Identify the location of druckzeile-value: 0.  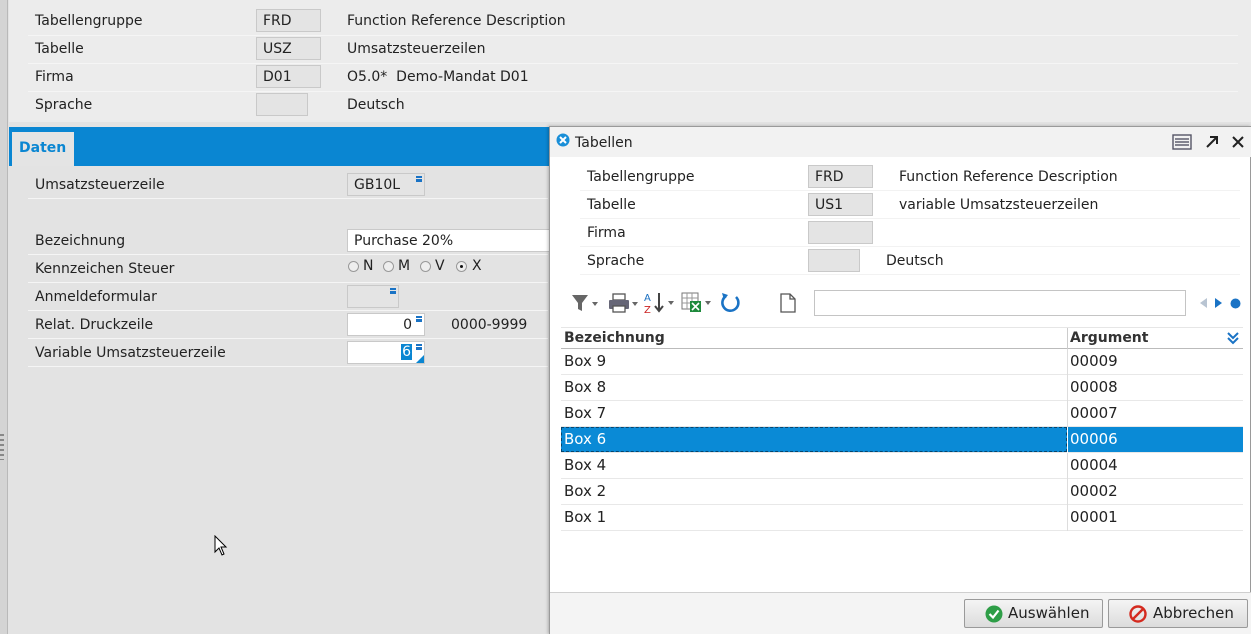
(407, 325).